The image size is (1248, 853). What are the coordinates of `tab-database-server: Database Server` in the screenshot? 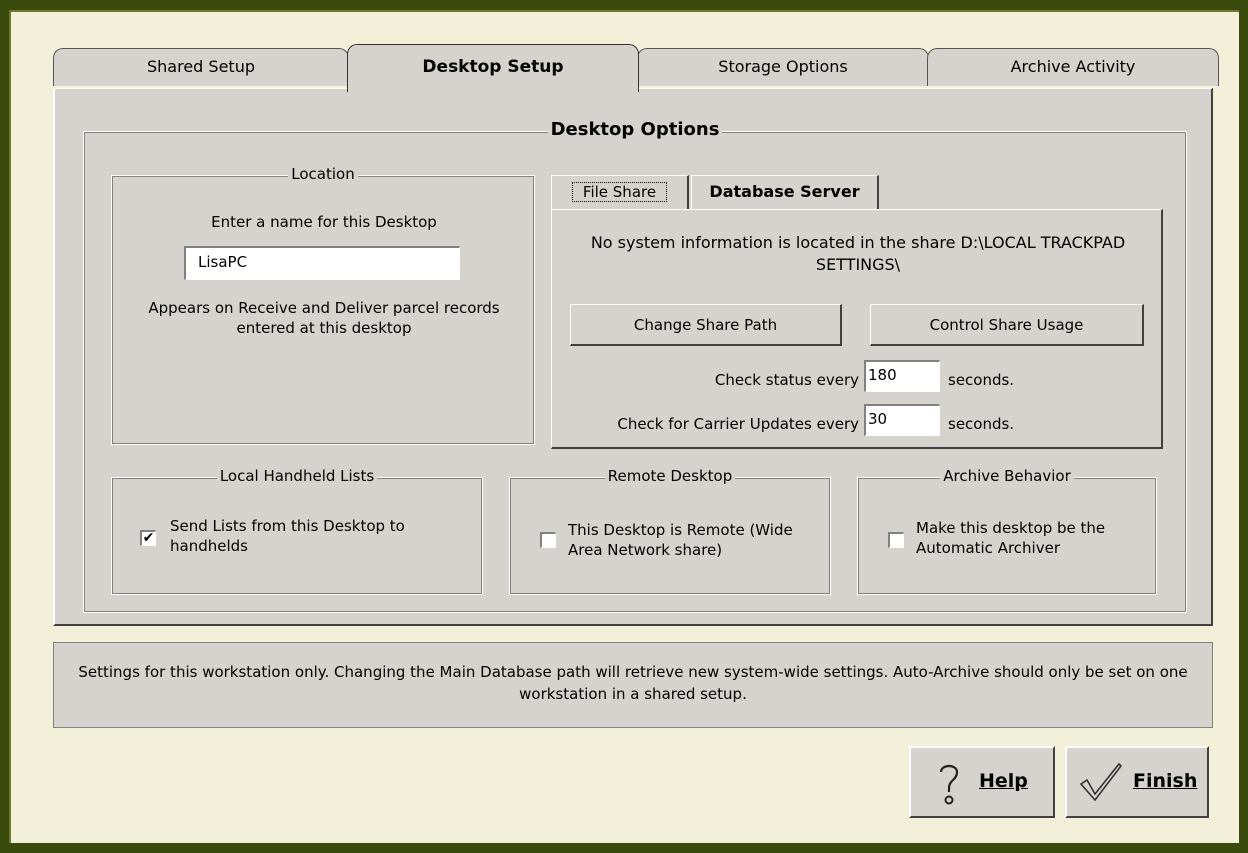 It's located at (785, 192).